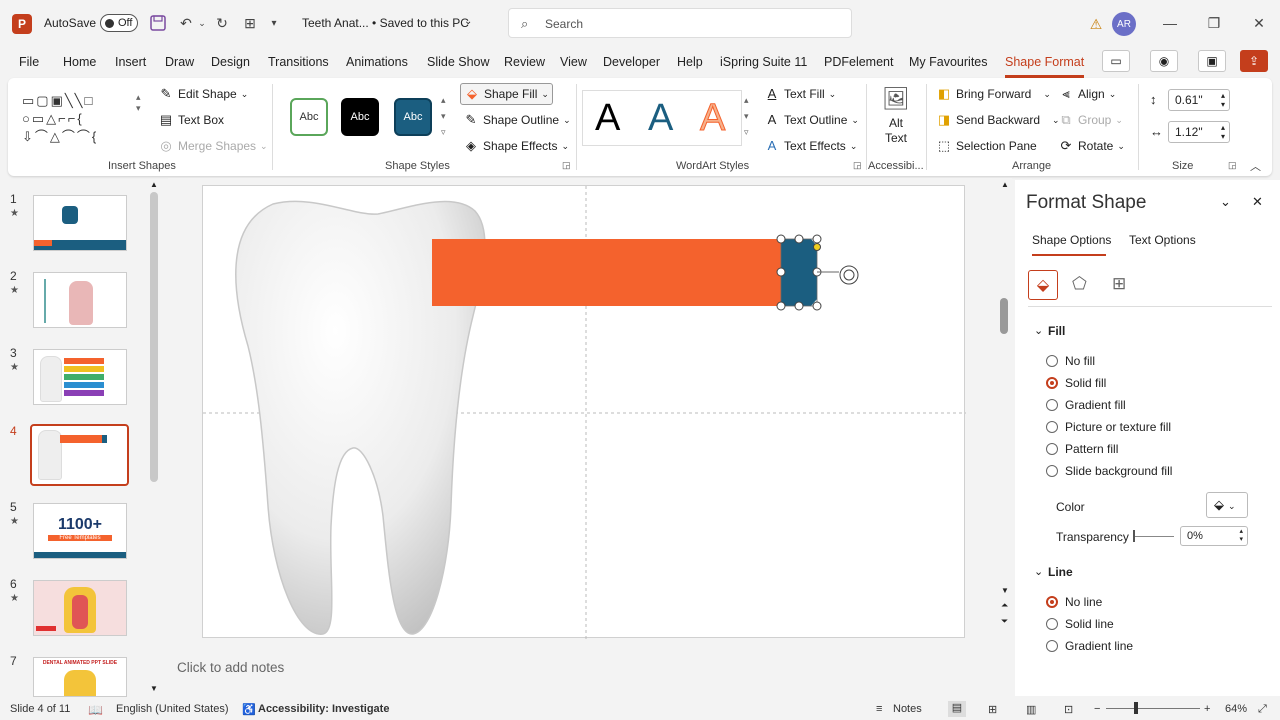 The height and width of the screenshot is (720, 1280). What do you see at coordinates (1199, 132) in the screenshot?
I see `width-field: 1.12" ▴ ▾` at bounding box center [1199, 132].